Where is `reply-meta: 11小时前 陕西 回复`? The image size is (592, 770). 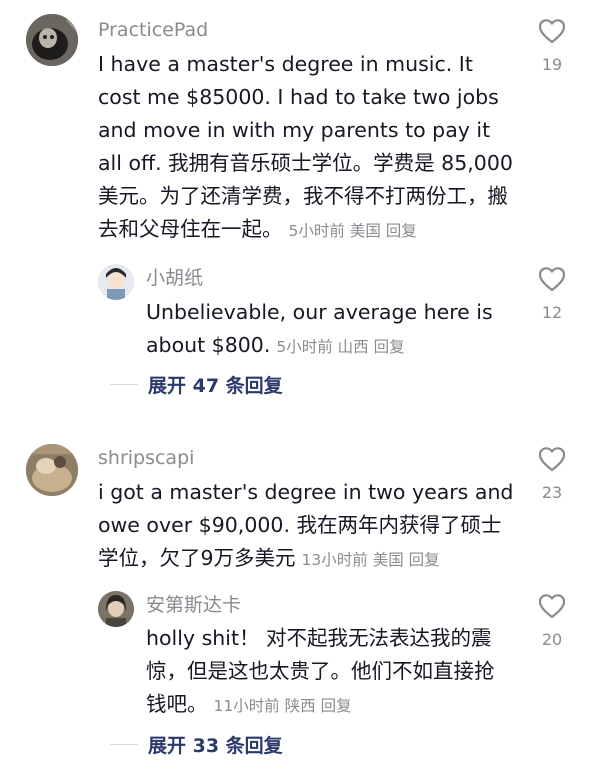
reply-meta: 11小时前 陕西 回复 is located at coordinates (283, 706).